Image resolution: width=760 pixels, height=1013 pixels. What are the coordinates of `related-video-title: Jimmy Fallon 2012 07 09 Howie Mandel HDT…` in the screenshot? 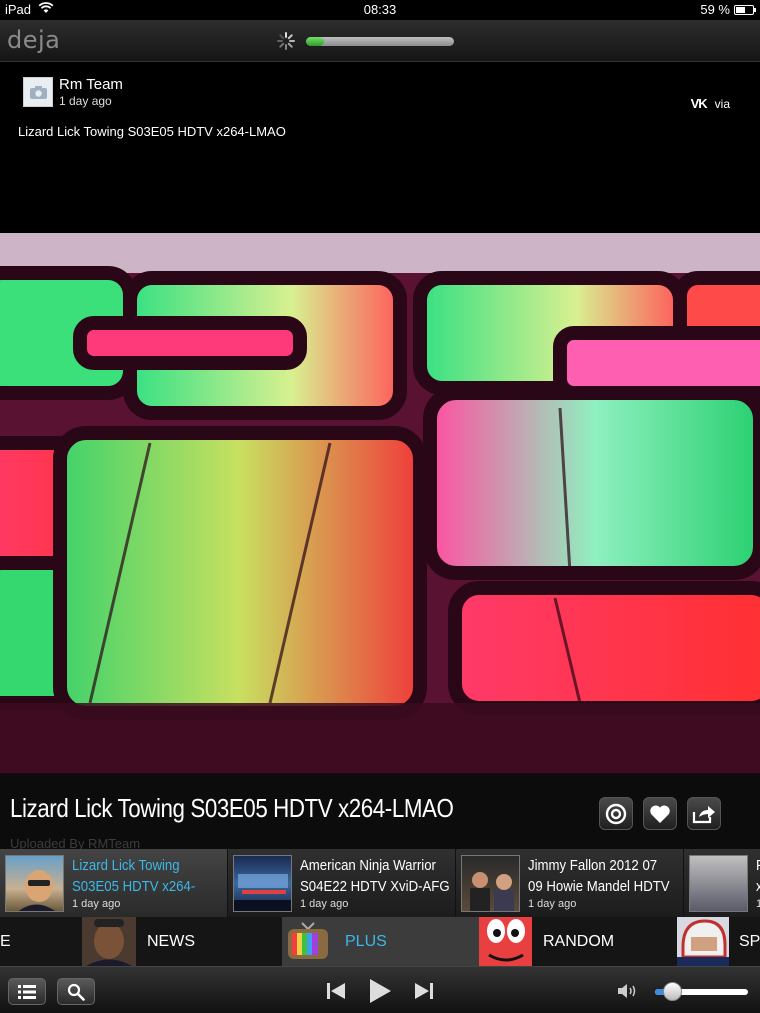 It's located at (599, 876).